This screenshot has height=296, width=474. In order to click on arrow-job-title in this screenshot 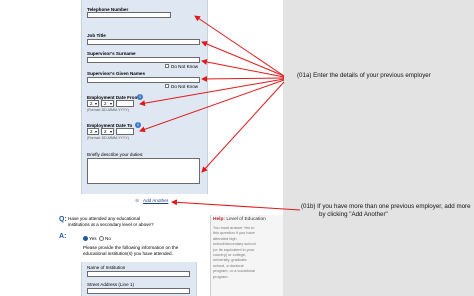, I will do `click(243, 59)`.